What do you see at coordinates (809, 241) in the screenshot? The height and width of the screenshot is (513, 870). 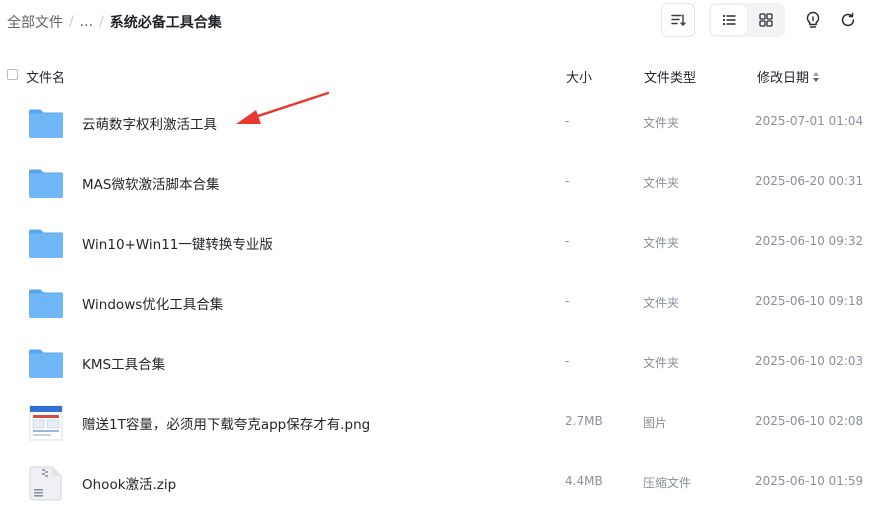 I see `file-date: 2025-06-10 09:32` at bounding box center [809, 241].